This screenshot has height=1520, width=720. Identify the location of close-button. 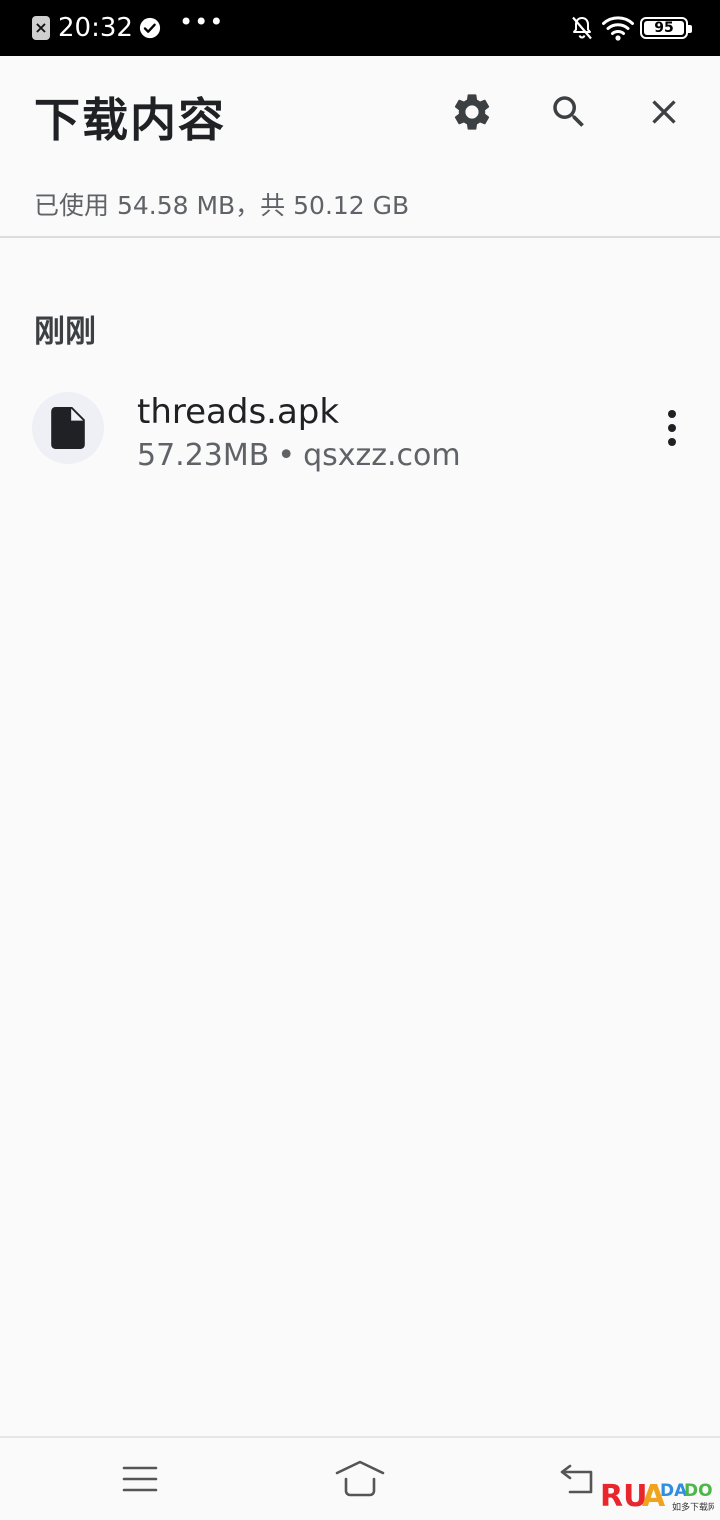
(664, 112).